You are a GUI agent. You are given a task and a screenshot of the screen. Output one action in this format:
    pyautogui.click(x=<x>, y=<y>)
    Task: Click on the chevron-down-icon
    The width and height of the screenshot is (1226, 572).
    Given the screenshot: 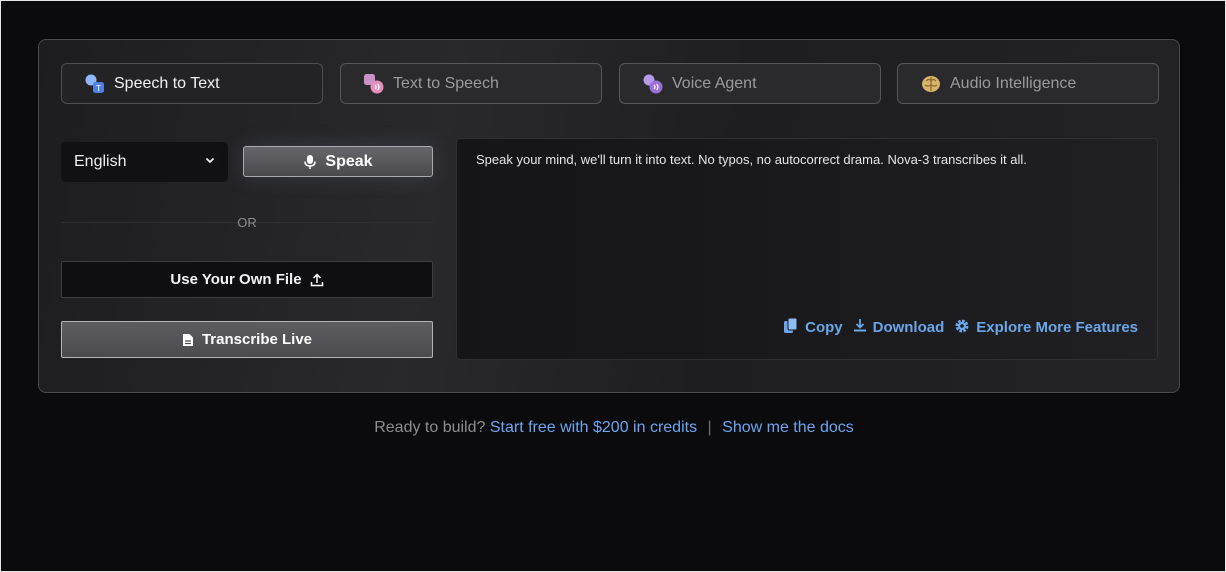 What is the action you would take?
    pyautogui.click(x=210, y=162)
    